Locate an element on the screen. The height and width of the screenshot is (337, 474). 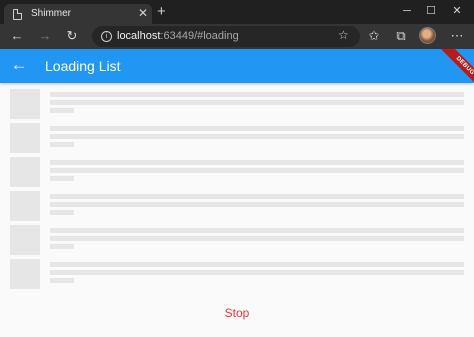
url-path: :63449/#loading is located at coordinates (199, 36).